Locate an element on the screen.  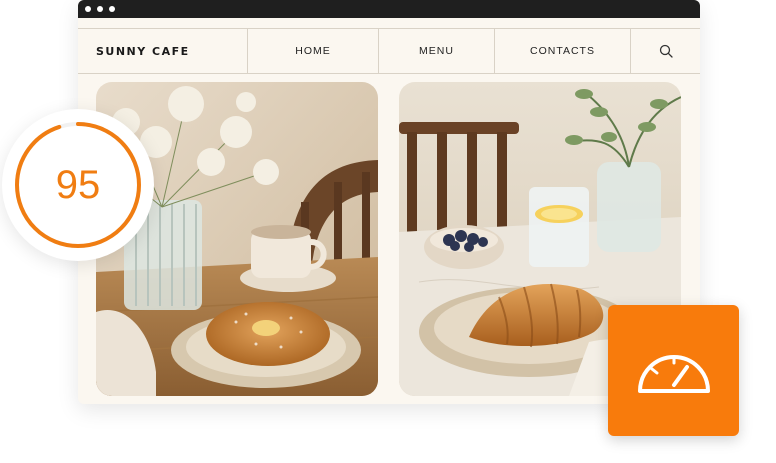
browser-titlebar is located at coordinates (389, 9).